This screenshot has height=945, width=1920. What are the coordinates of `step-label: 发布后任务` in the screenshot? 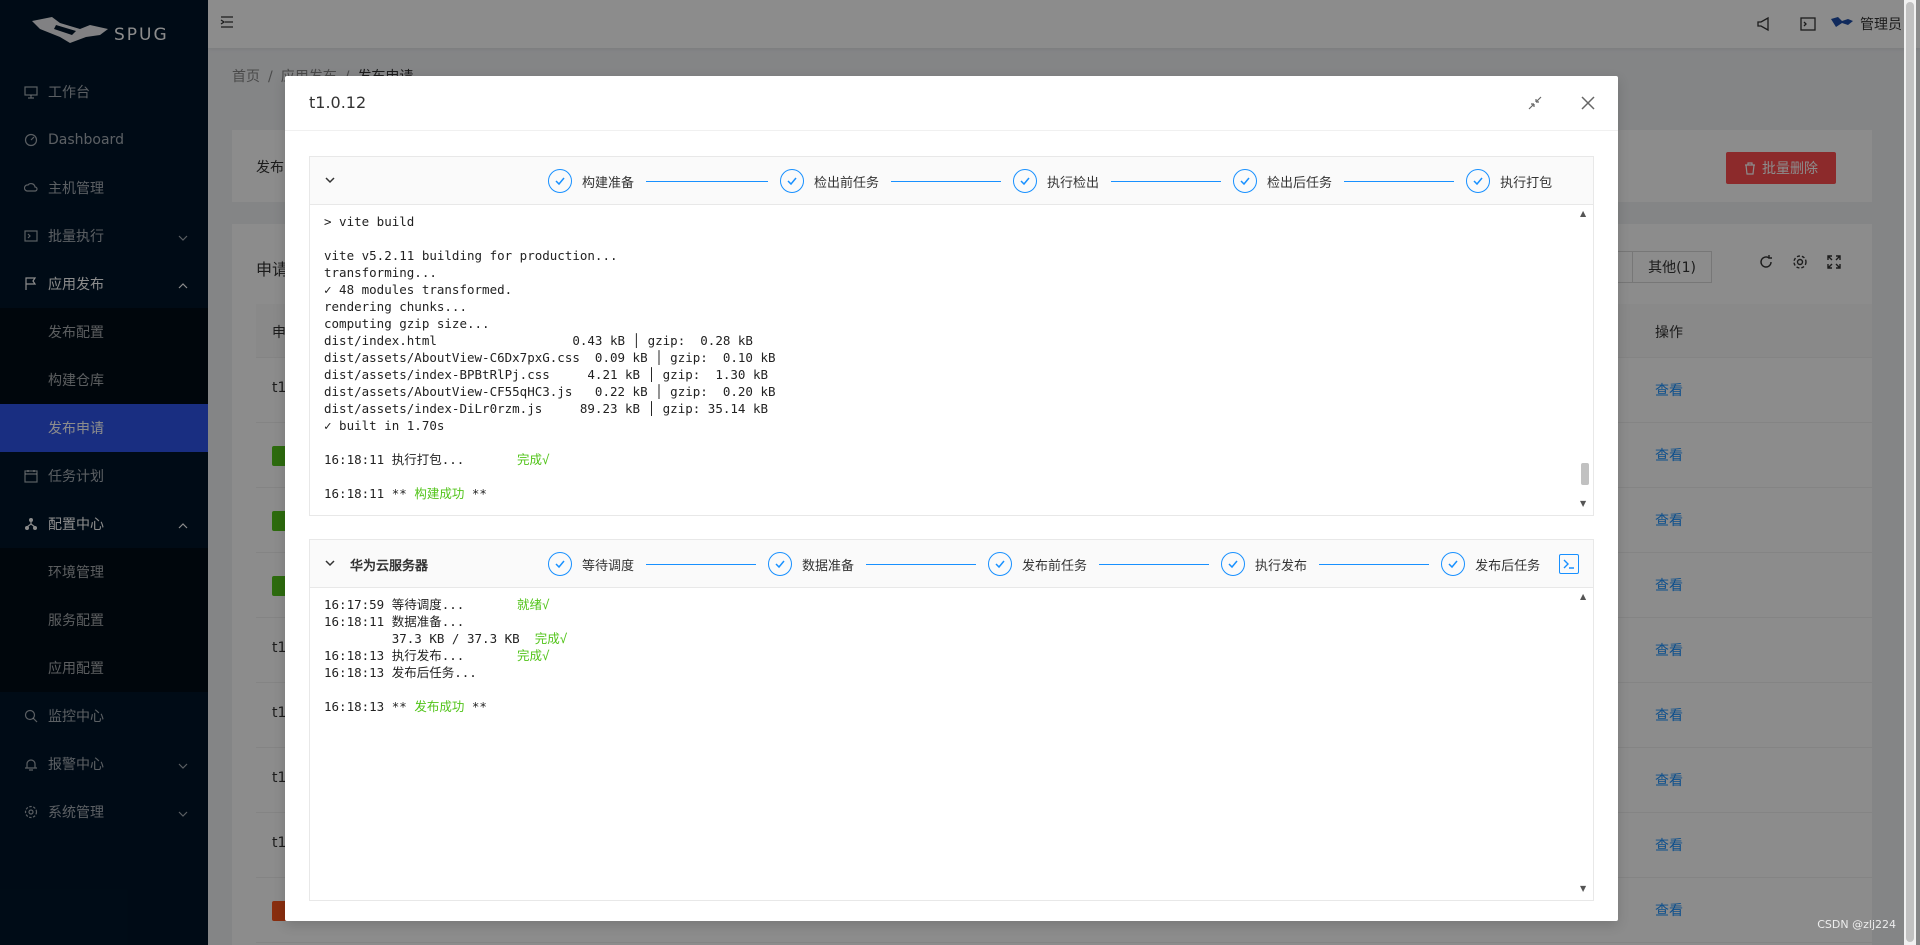 It's located at (1508, 566).